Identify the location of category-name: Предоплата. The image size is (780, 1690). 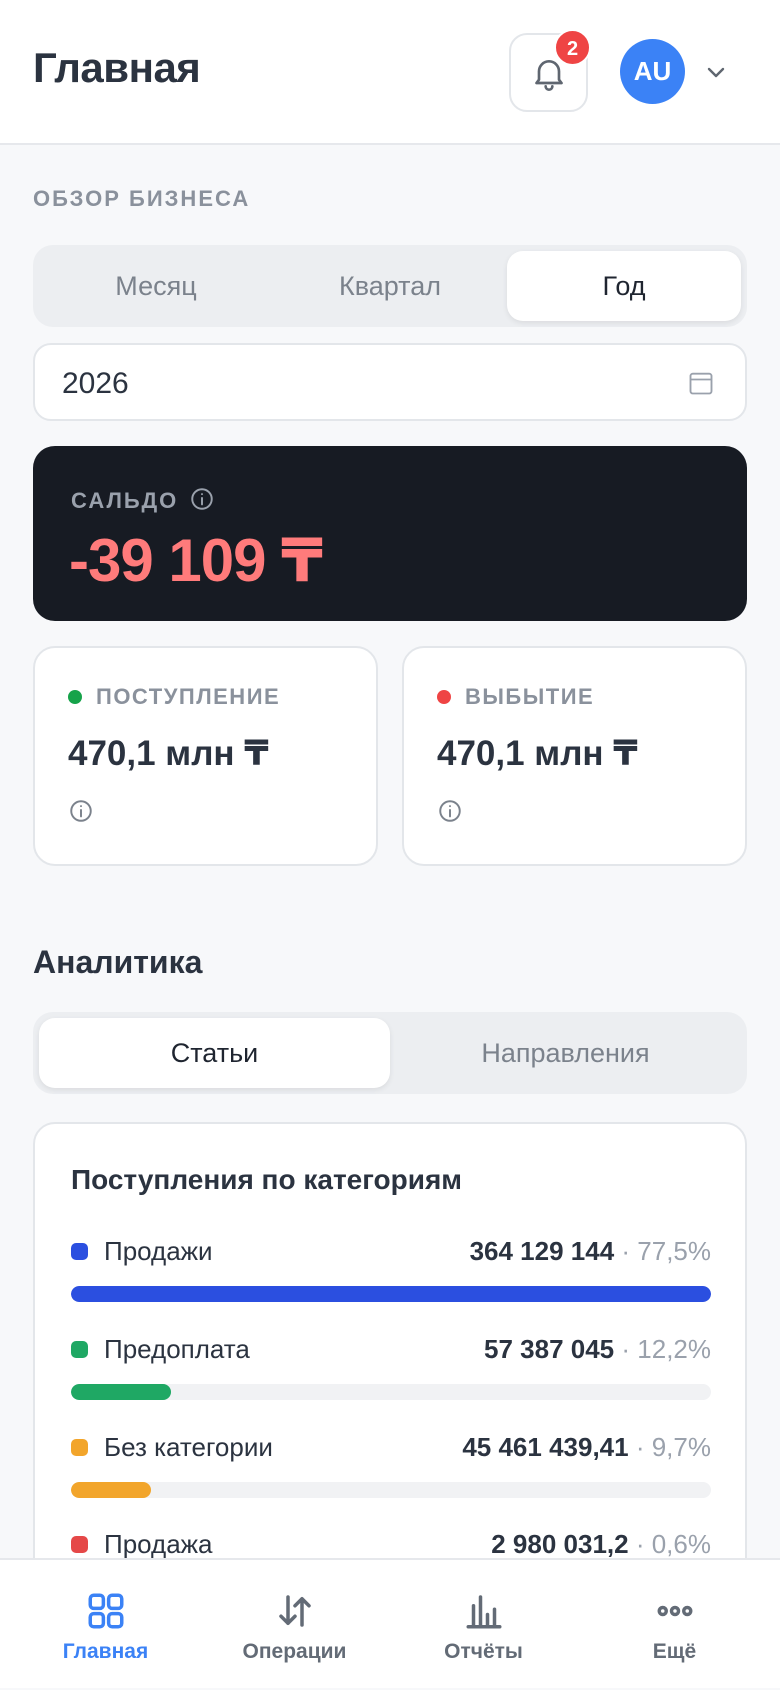
(177, 1349).